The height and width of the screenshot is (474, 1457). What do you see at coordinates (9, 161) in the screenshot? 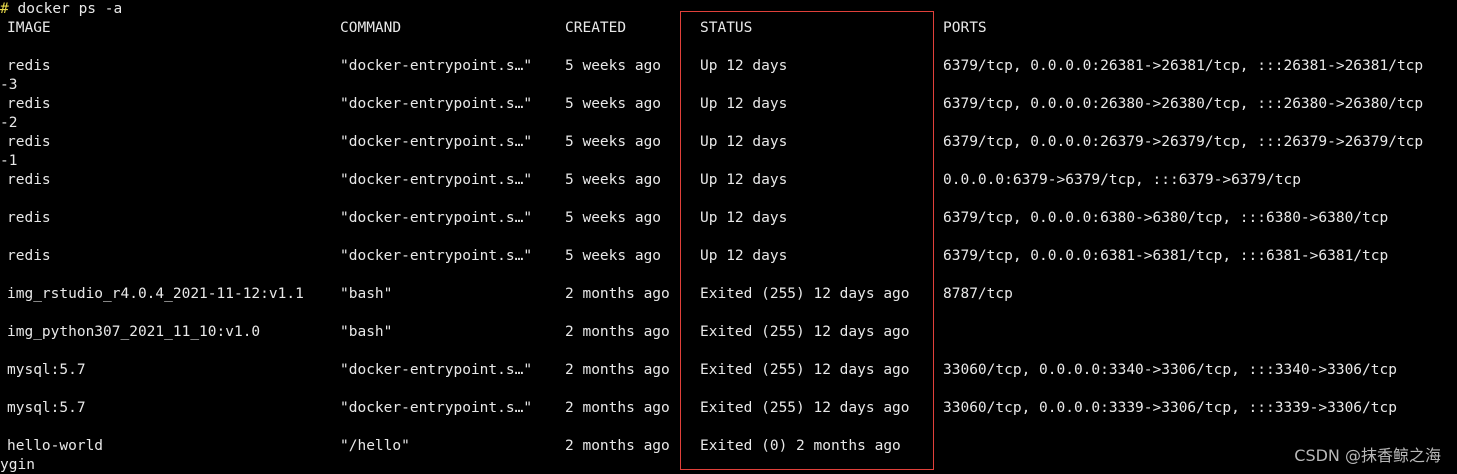
I see `wrapped-line-fragment: -1` at bounding box center [9, 161].